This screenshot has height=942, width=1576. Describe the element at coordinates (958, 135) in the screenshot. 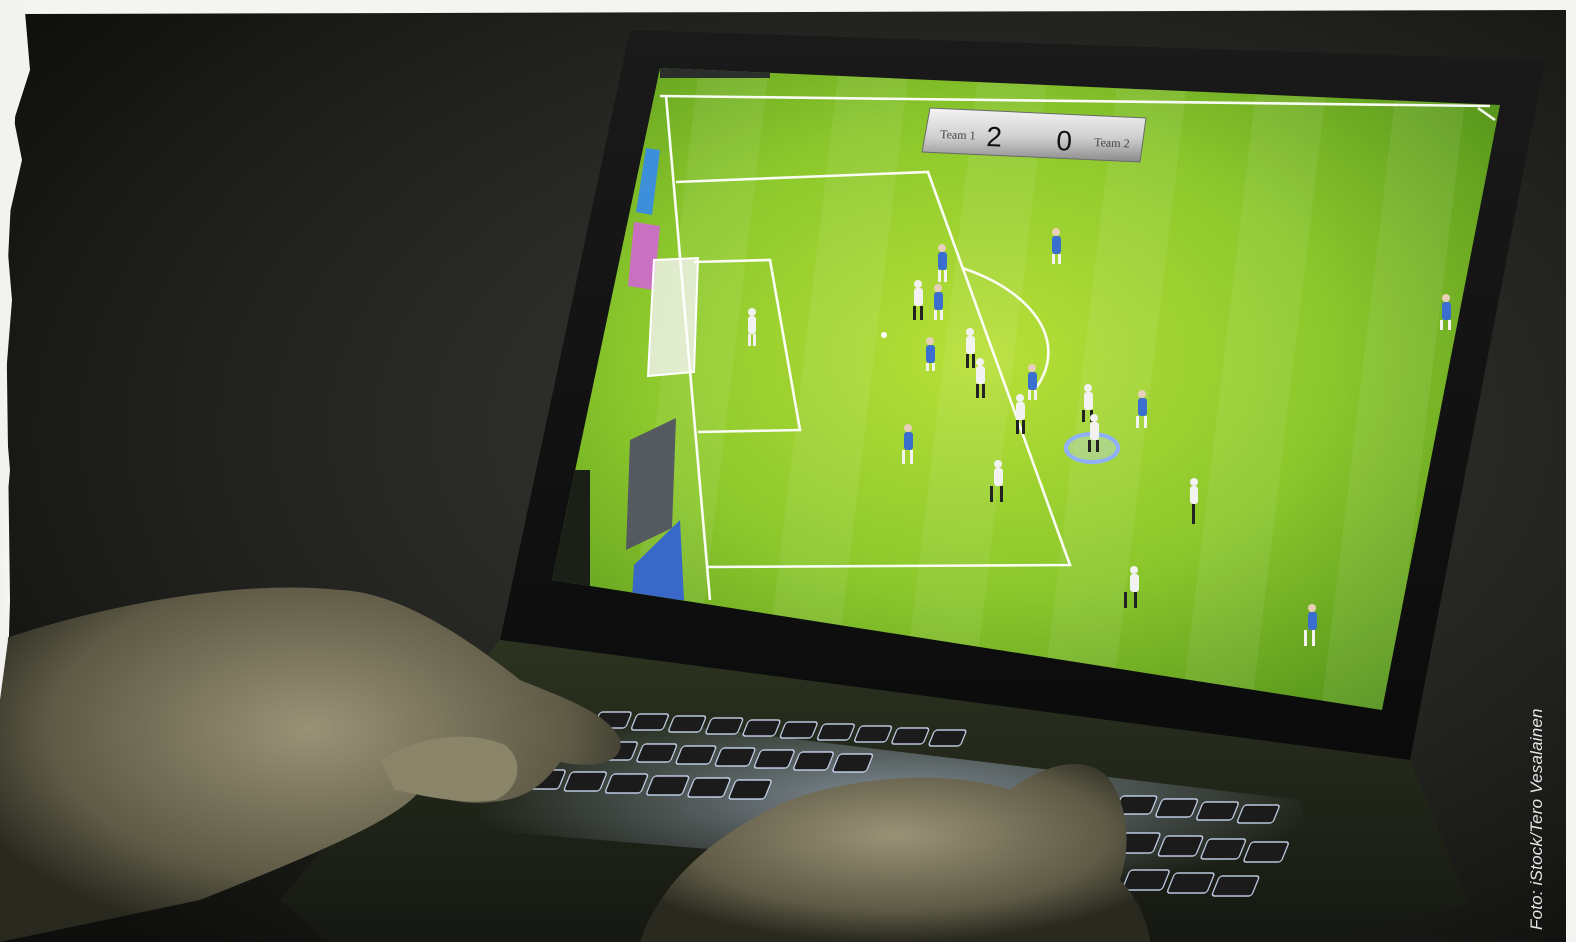

I see `team1-label: Team 1` at that location.